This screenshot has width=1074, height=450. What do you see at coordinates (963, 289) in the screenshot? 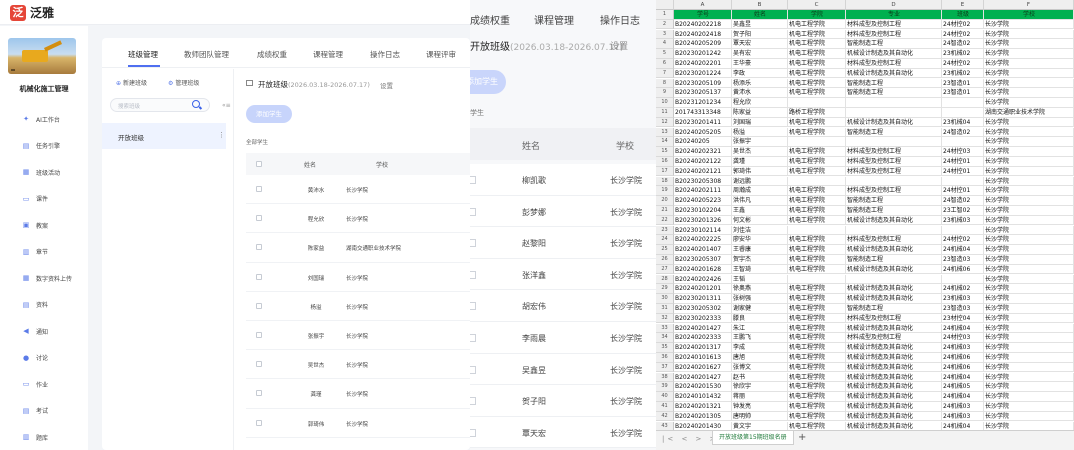
I see `sheet-cell: 24机械02` at bounding box center [963, 289].